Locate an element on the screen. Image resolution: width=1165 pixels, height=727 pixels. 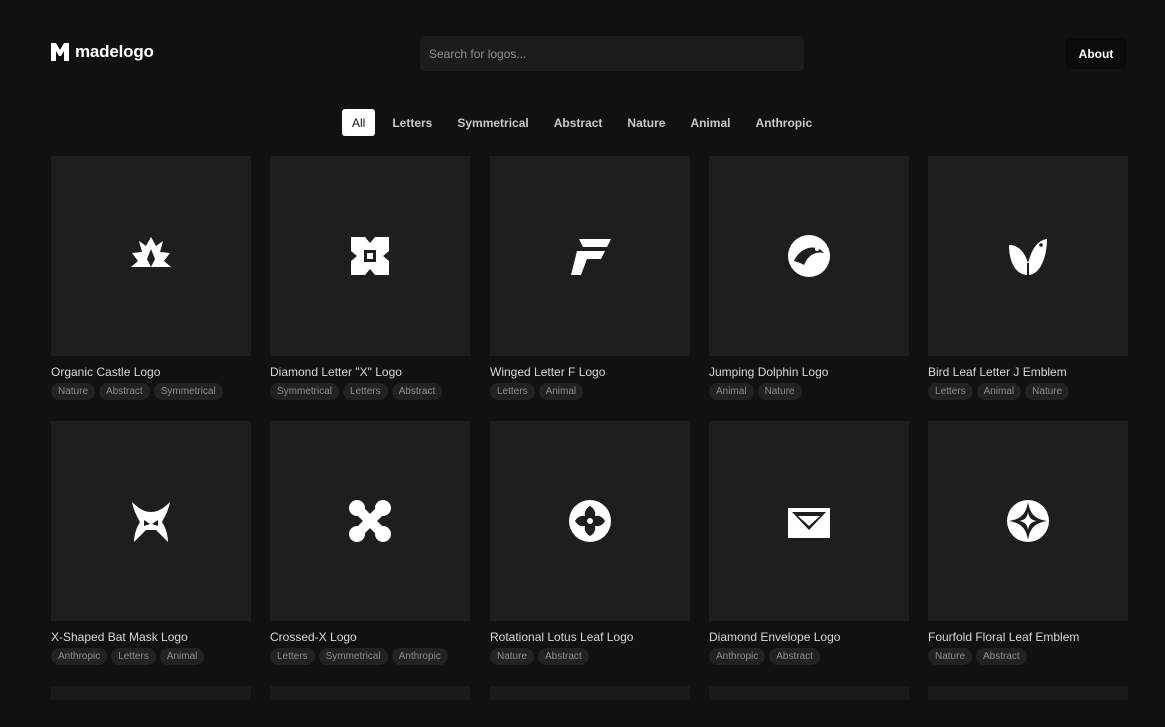
logo-tags: Anthropic Abstract is located at coordinates (809, 656).